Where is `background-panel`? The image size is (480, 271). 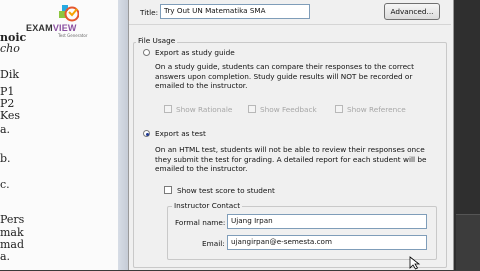
background-panel is located at coordinates (468, 242).